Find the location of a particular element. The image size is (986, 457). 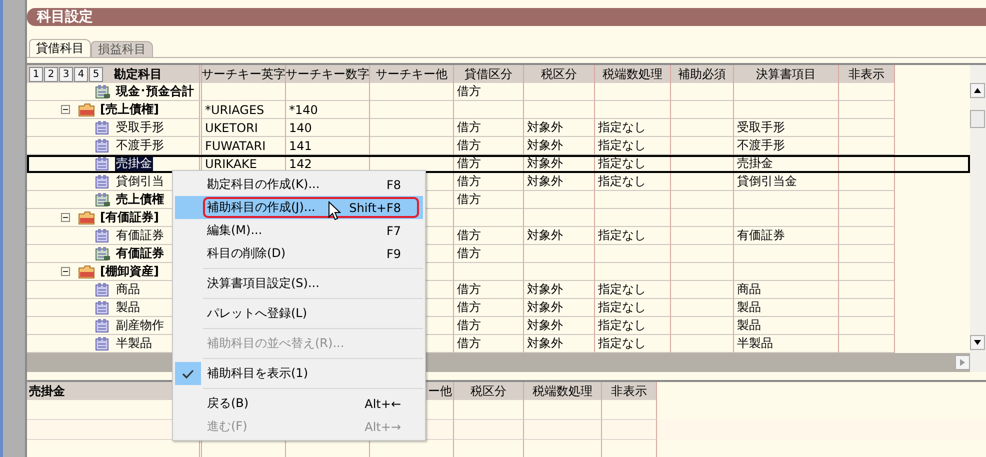

level-button: 3 is located at coordinates (66, 74).